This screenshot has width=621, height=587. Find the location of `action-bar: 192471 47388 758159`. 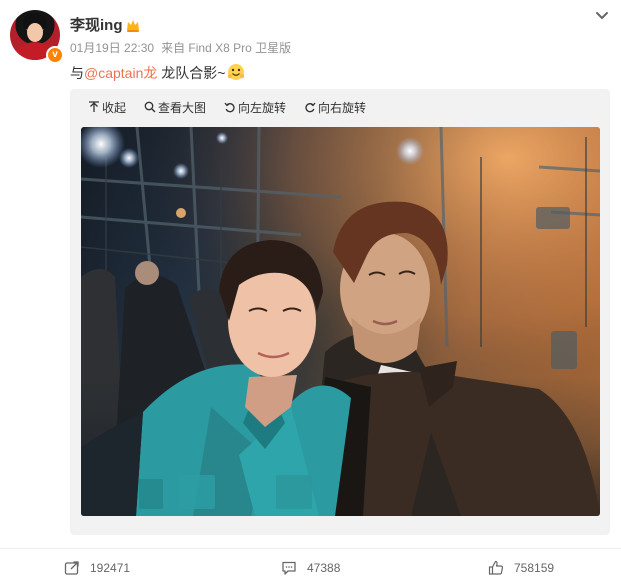

action-bar: 192471 47388 758159 is located at coordinates (310, 567).